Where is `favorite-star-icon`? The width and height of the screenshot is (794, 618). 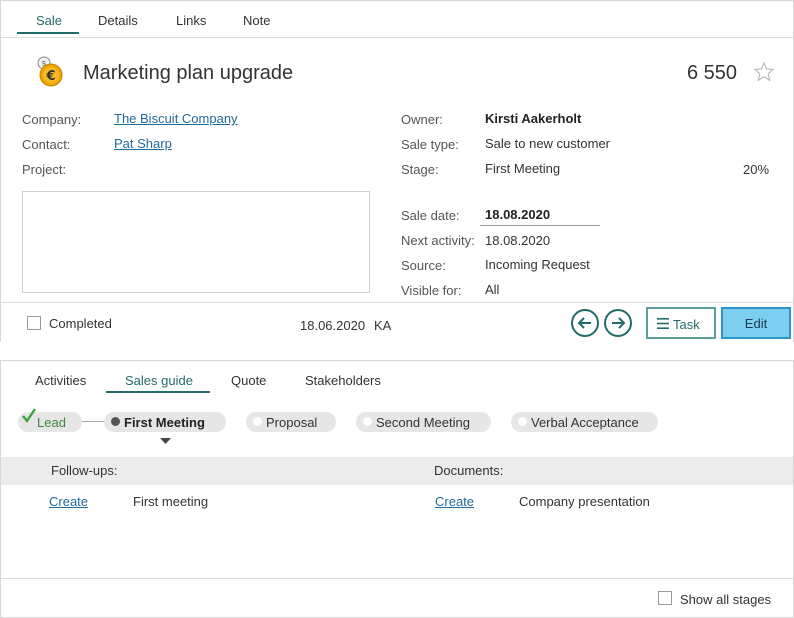 favorite-star-icon is located at coordinates (764, 72).